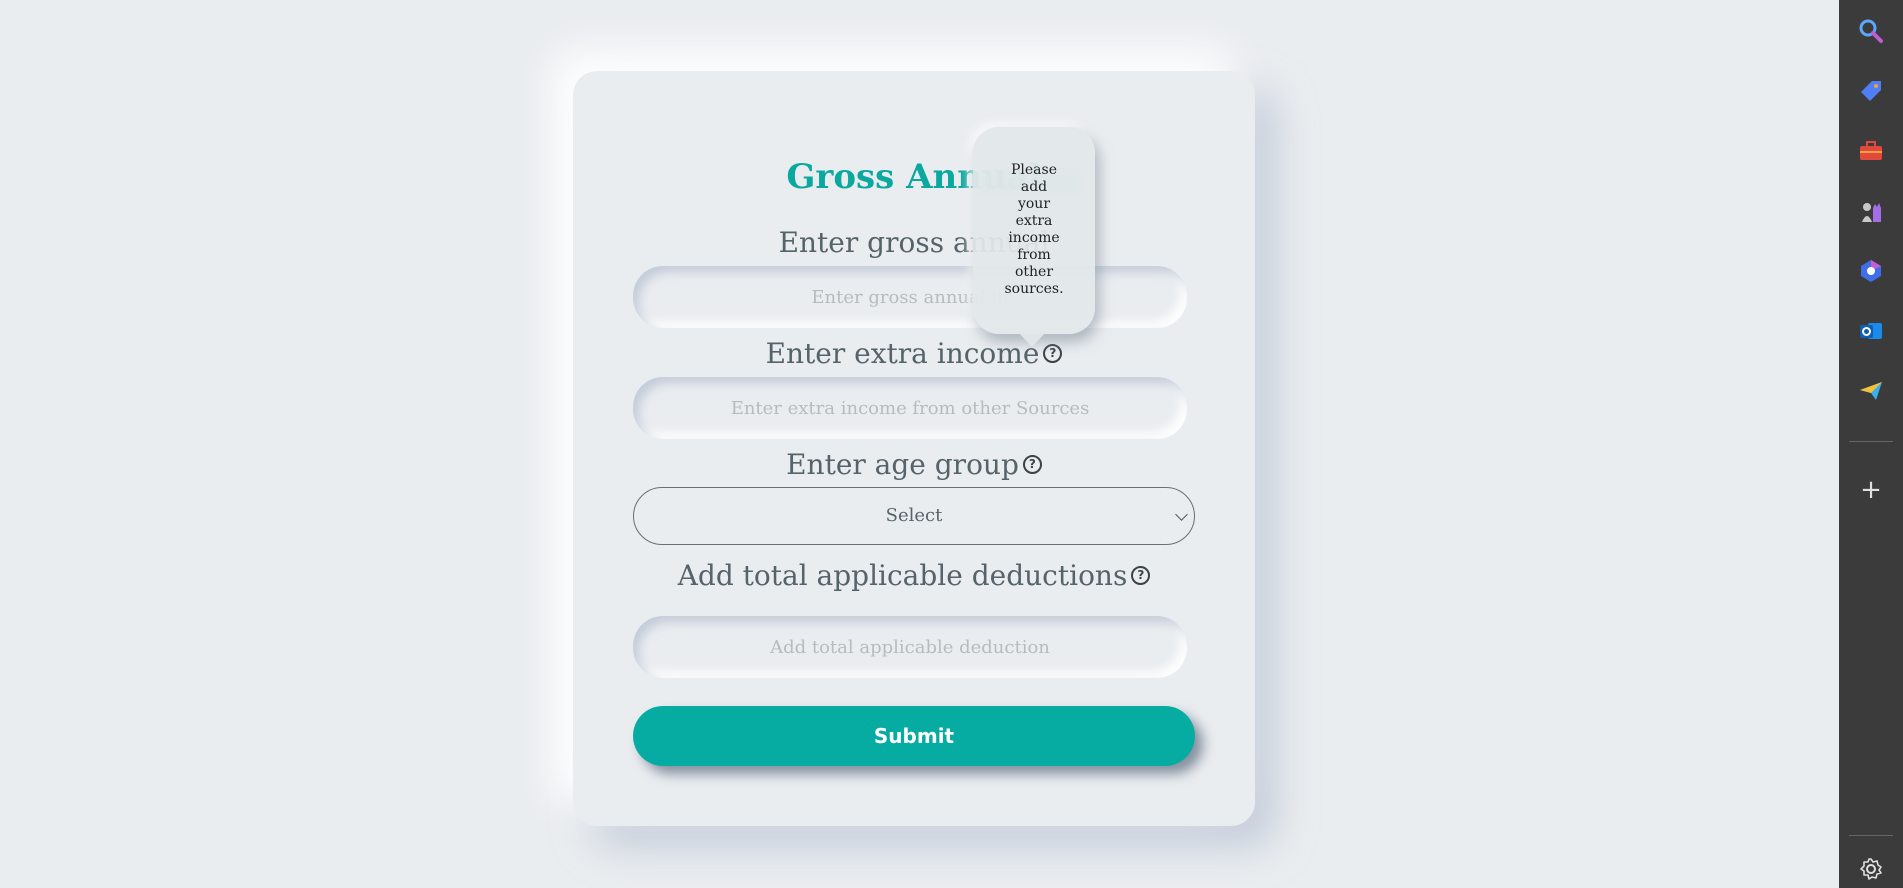  Describe the element at coordinates (1032, 340) in the screenshot. I see `tooltip-arrow` at that location.